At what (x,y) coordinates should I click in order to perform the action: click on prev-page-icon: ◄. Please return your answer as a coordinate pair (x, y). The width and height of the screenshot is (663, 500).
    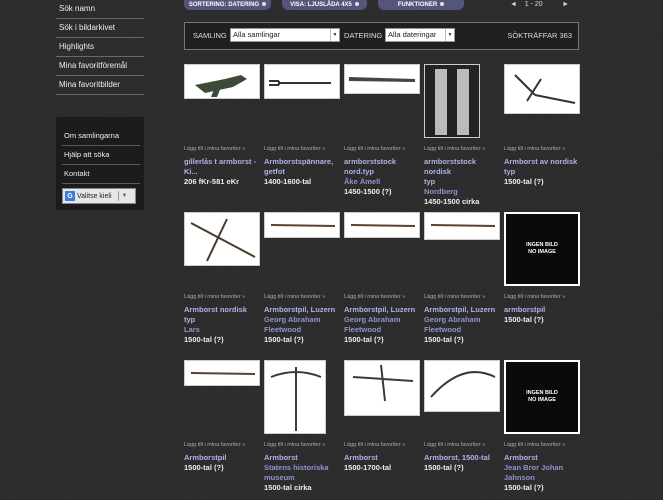
    Looking at the image, I should click on (513, 4).